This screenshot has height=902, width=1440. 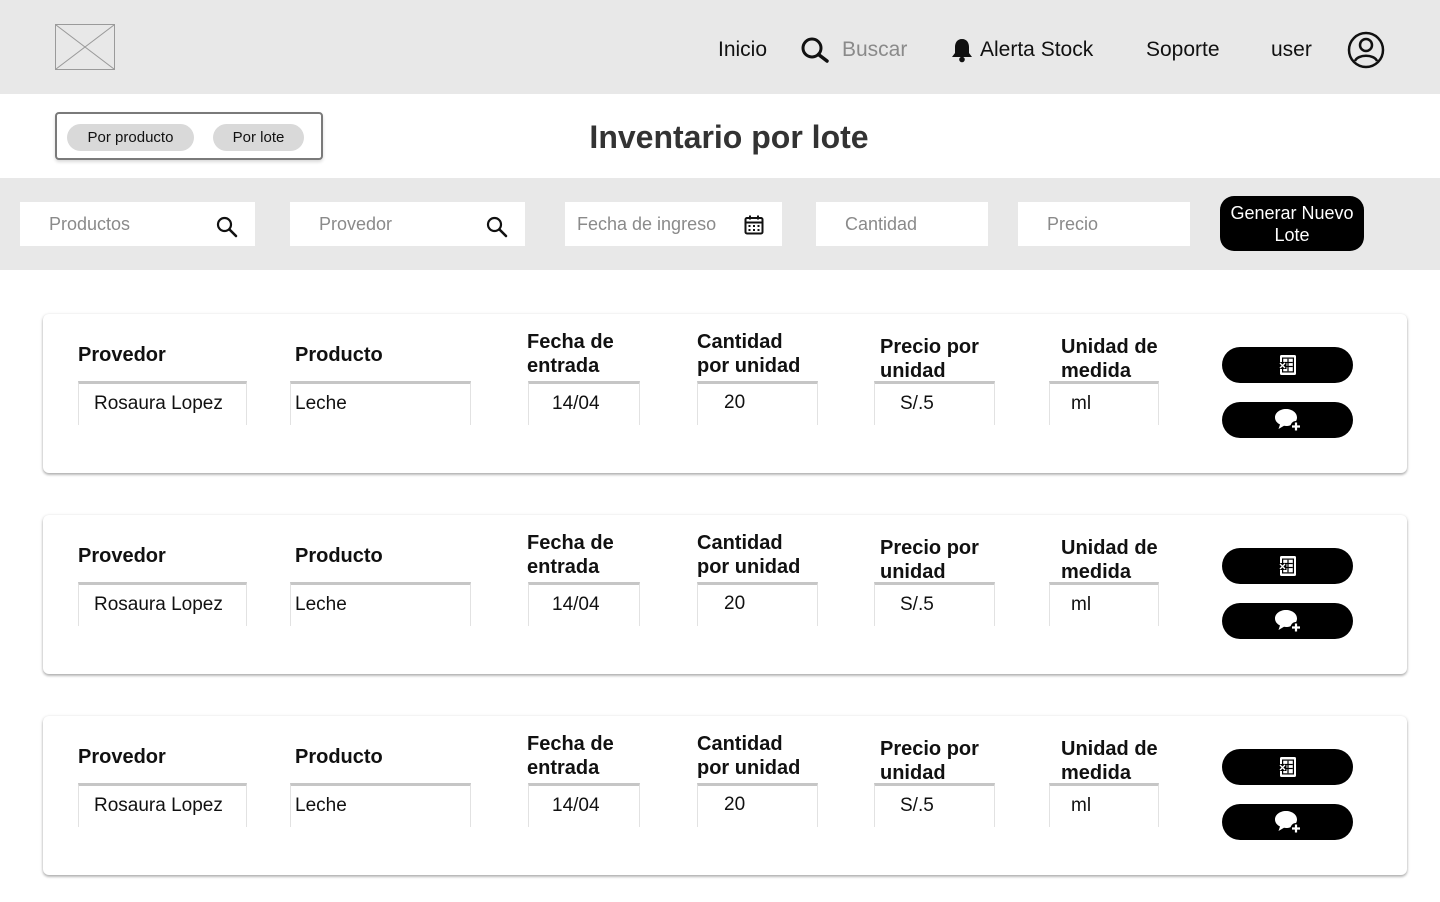 What do you see at coordinates (85, 47) in the screenshot?
I see `logo-placeholder-image` at bounding box center [85, 47].